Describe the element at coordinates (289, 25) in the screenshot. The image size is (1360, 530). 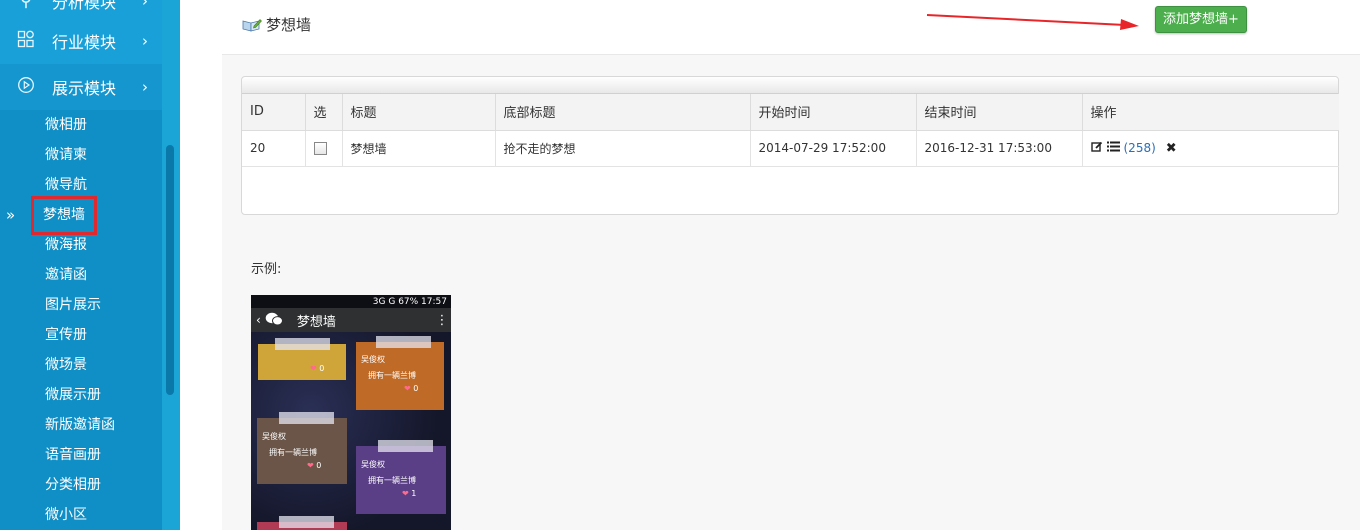
I see `page-title: 梦想墙` at that location.